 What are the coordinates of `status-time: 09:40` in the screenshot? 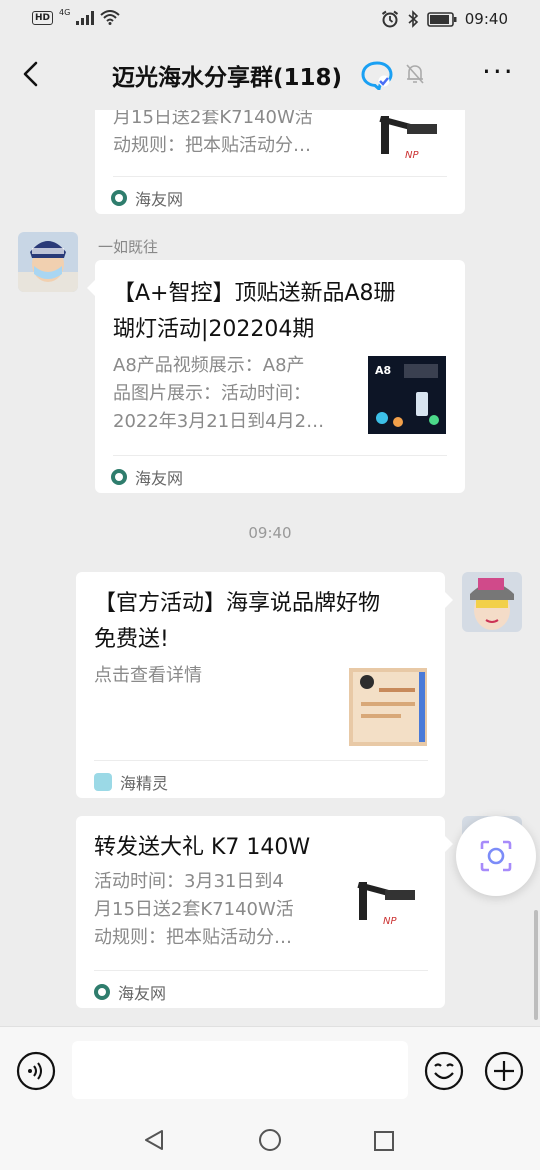 It's located at (486, 19).